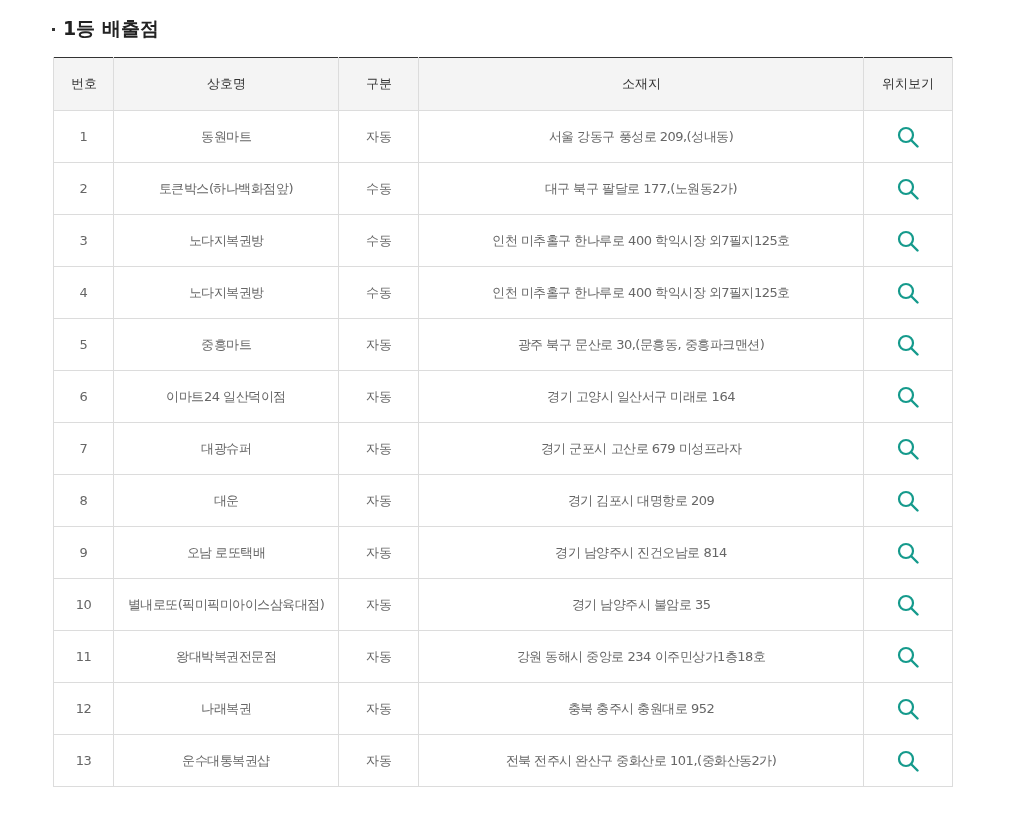  Describe the element at coordinates (641, 760) in the screenshot. I see `table-cell: 전북 전주시 완산구 중화산로 101,(중화산동2가)` at that location.